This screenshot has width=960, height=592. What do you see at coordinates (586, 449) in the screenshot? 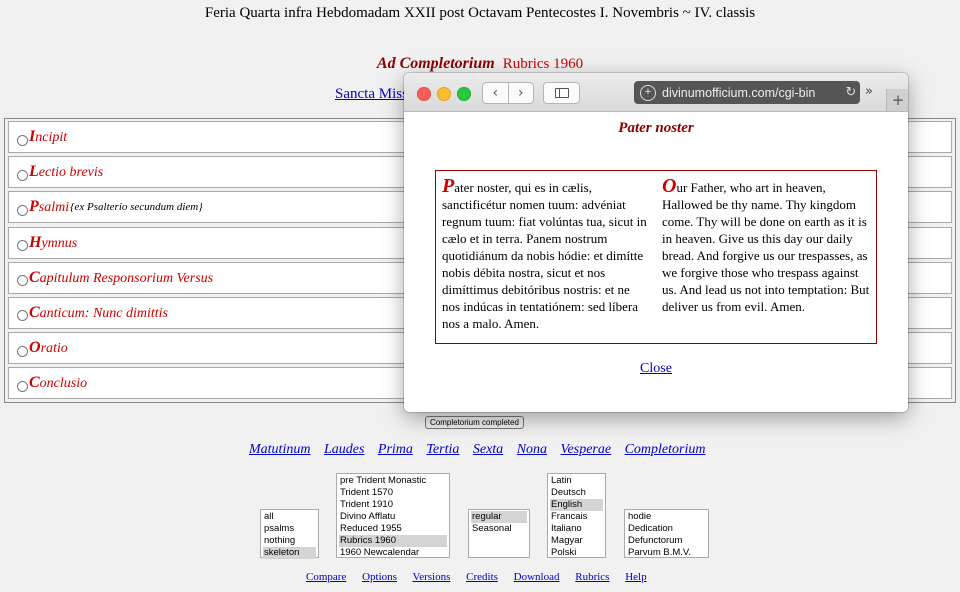
I see `nav-vesperae: Vesperae` at bounding box center [586, 449].